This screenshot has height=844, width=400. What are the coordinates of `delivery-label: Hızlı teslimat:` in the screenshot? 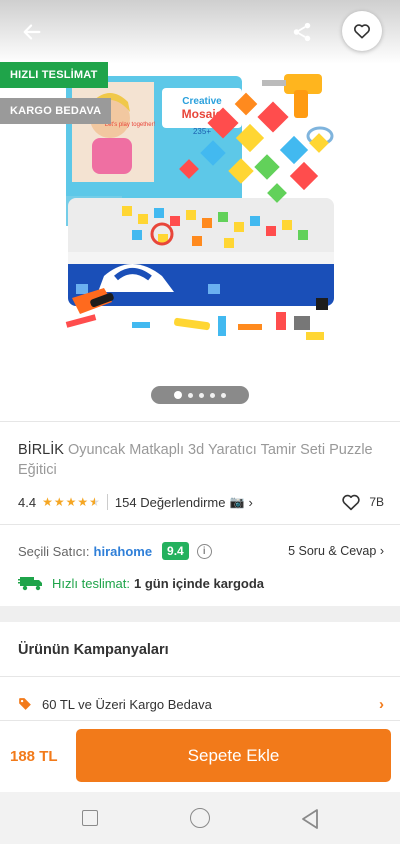 It's located at (91, 583).